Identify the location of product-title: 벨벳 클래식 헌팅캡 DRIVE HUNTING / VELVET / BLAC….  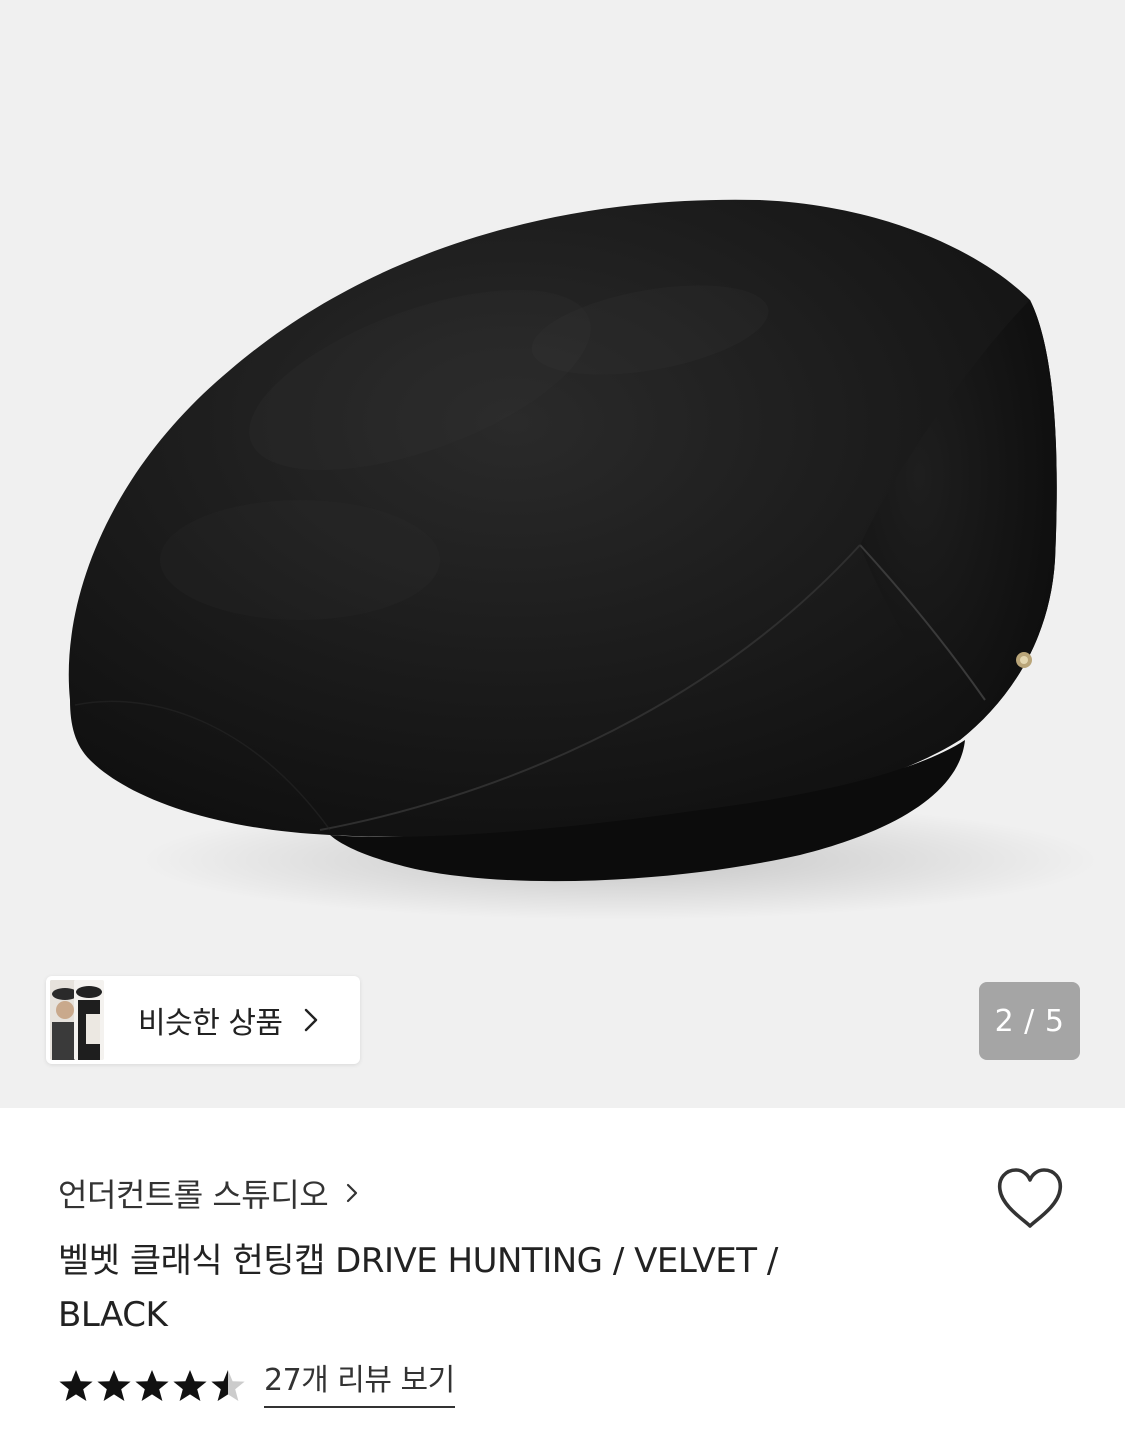
(418, 1288).